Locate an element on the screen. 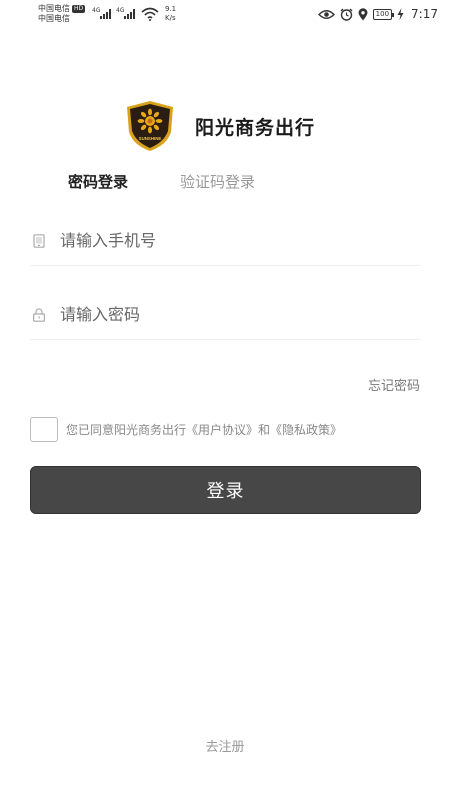 This screenshot has width=450, height=800. agreement-text: 您已同意阳光商务出行《用户协议》和《隐私政策》 is located at coordinates (204, 429).